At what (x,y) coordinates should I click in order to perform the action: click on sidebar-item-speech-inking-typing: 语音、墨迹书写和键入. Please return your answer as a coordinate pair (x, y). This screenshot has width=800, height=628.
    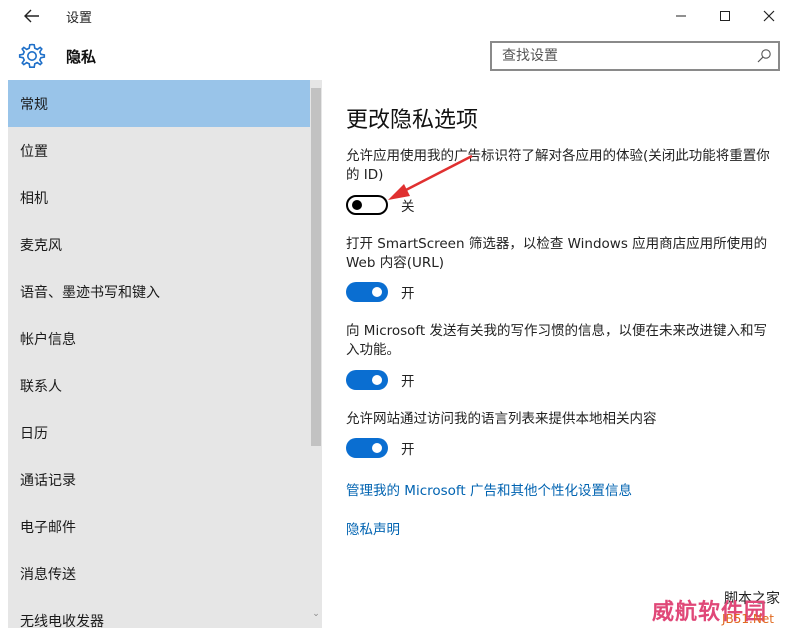
    Looking at the image, I should click on (159, 291).